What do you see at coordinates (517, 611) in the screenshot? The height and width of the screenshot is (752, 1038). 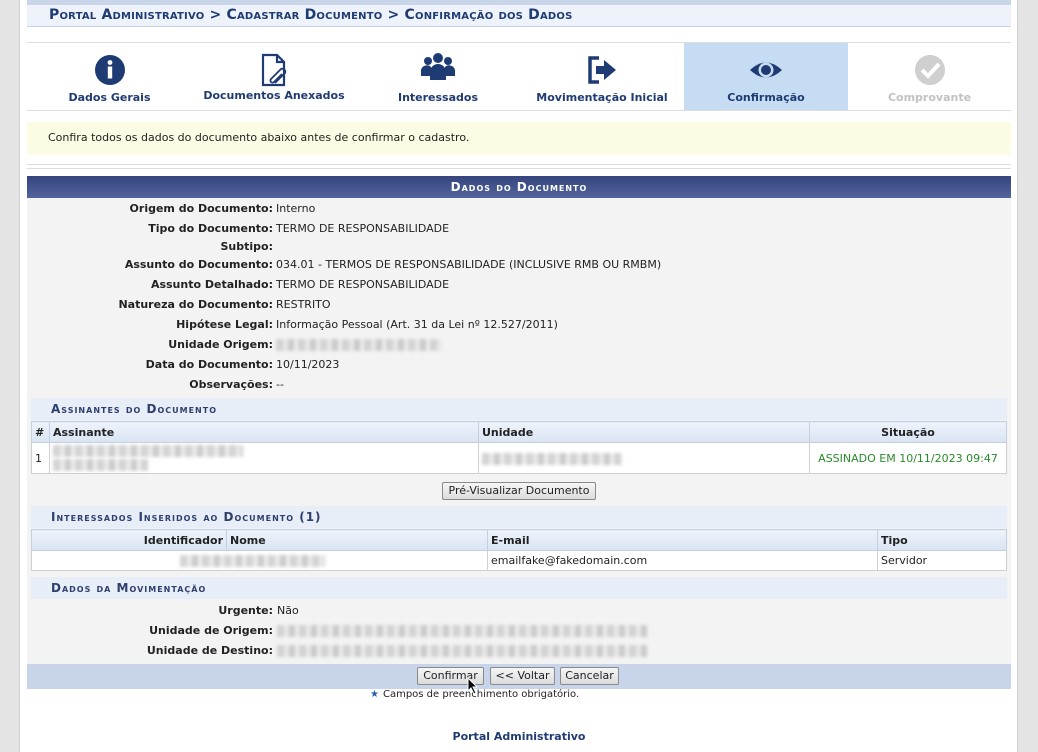 I see `field-urgente: Urgente: Não` at bounding box center [517, 611].